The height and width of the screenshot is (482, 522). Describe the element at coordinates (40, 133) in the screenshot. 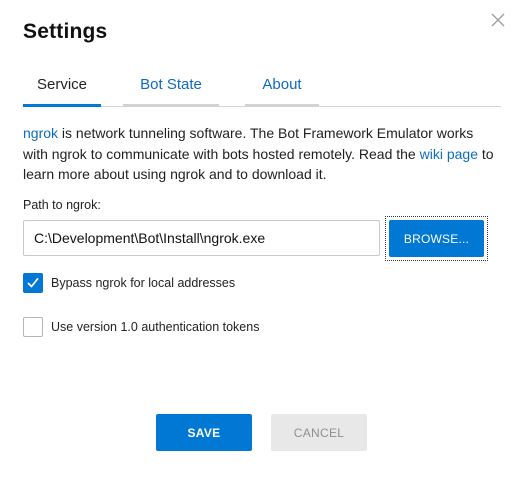

I see `ngrok-link: ngrok` at that location.